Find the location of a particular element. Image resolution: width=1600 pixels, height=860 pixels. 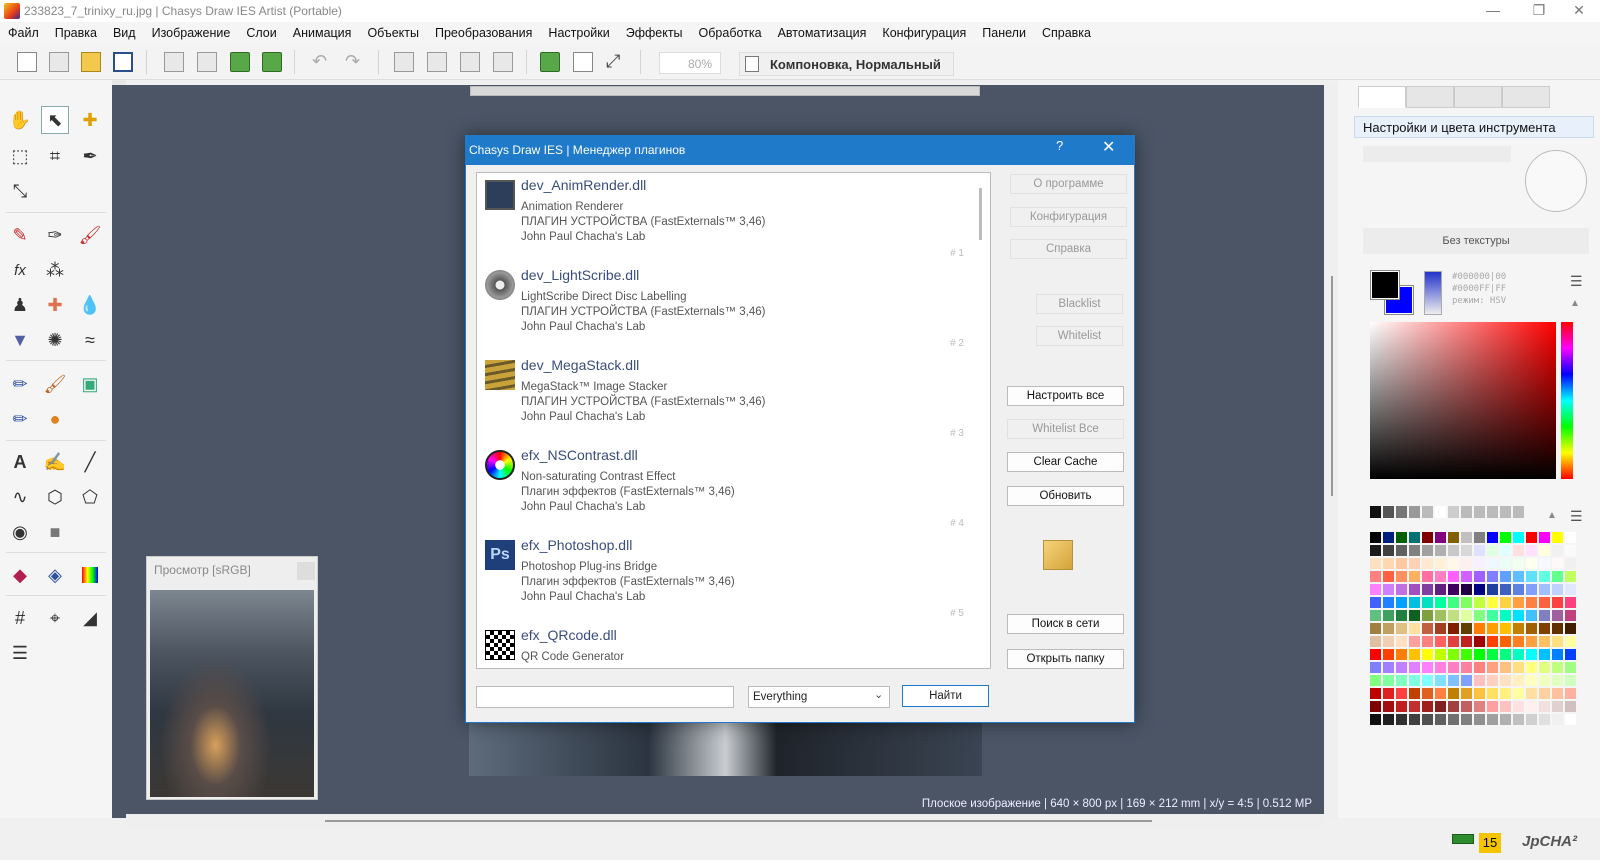

gradient-swatch is located at coordinates (1433, 293).